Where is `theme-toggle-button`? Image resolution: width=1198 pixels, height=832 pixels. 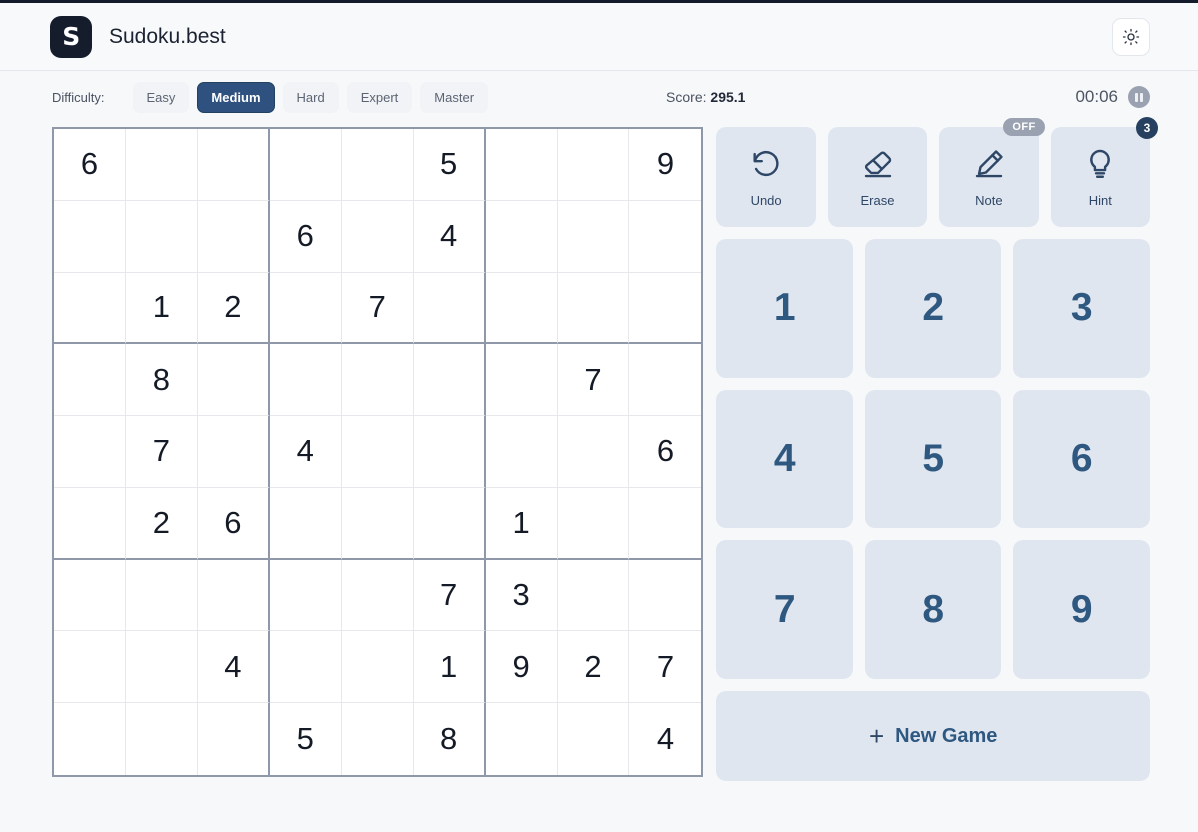 theme-toggle-button is located at coordinates (1131, 36).